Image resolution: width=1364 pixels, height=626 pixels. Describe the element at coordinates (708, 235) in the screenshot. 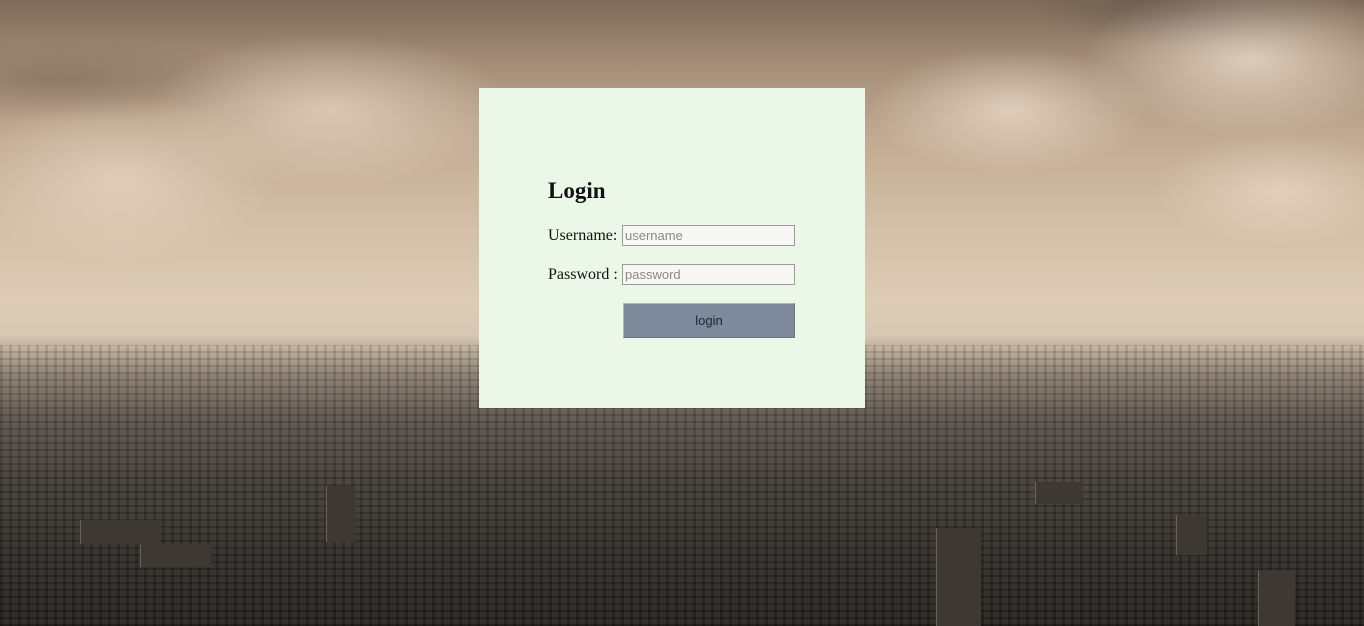

I see `username-input` at that location.